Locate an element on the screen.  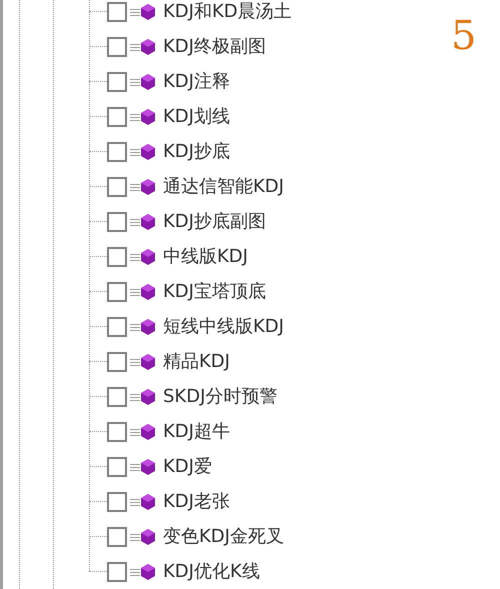
item-label: KDJ和KD晨汤土 is located at coordinates (227, 12).